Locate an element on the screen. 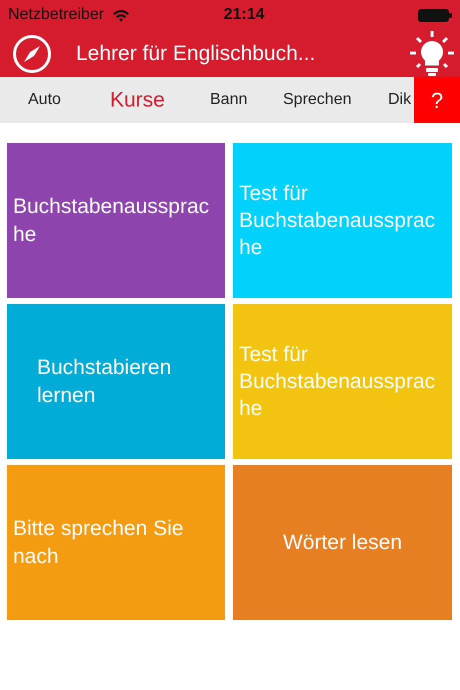 The height and width of the screenshot is (690, 460). course-tile: Buchstabenaussprache is located at coordinates (116, 220).